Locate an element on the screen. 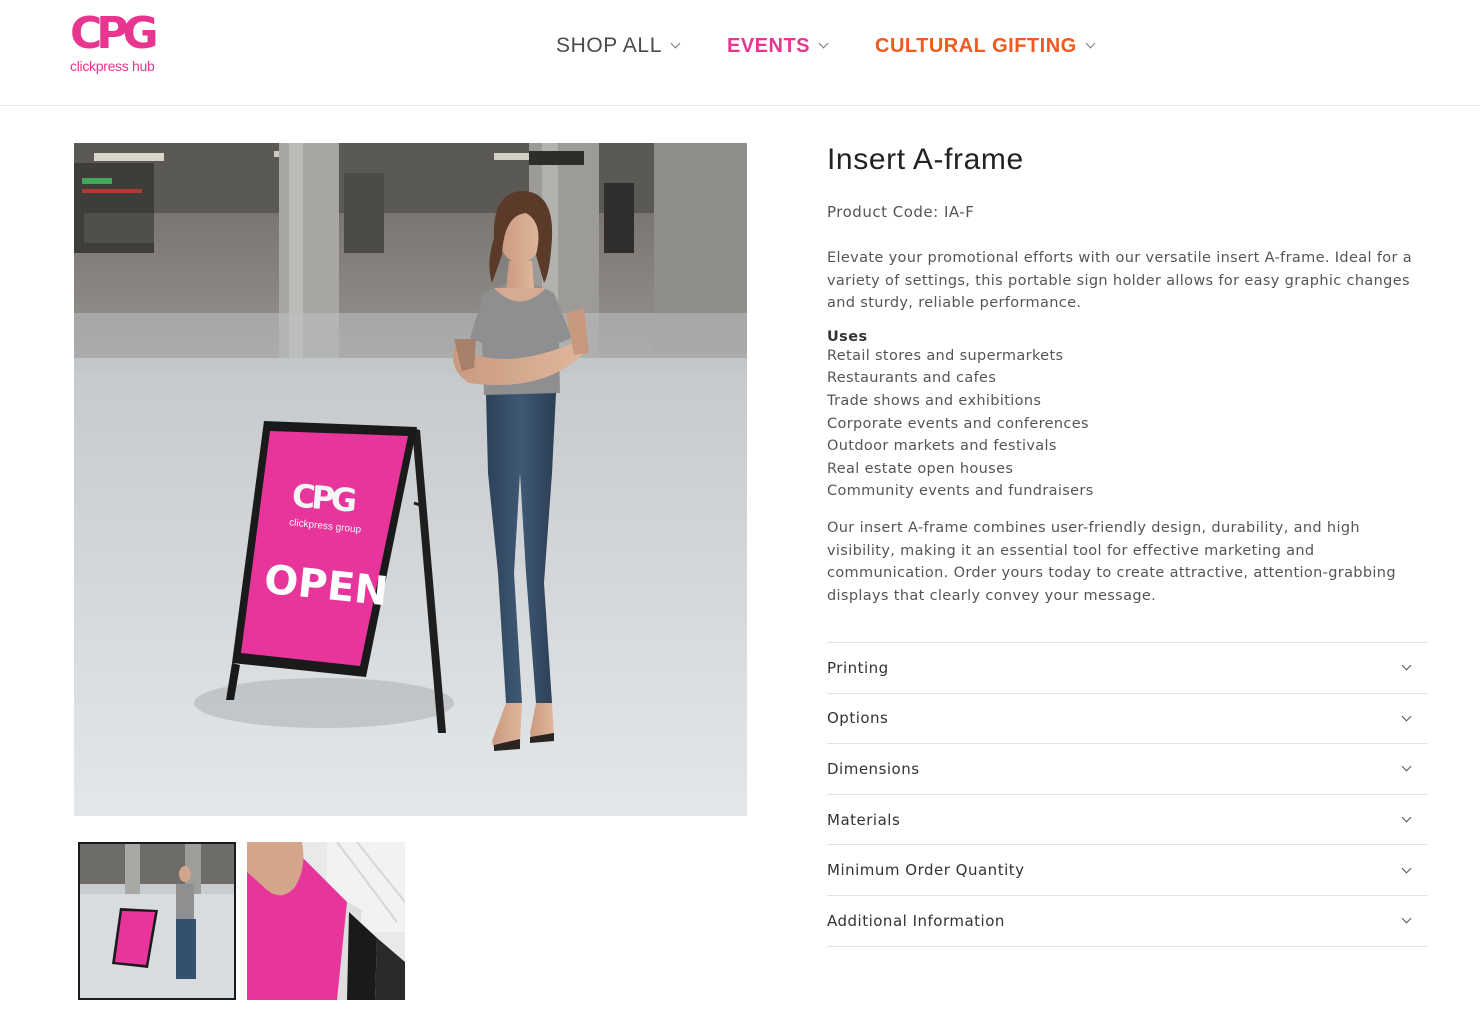 The height and width of the screenshot is (1036, 1480). accordion-label: Options is located at coordinates (858, 718).